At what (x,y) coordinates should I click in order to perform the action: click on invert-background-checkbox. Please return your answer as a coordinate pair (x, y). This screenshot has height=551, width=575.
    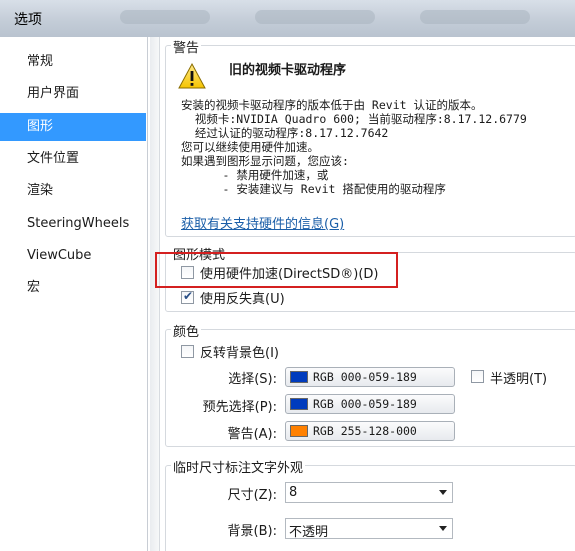
    Looking at the image, I should click on (187, 351).